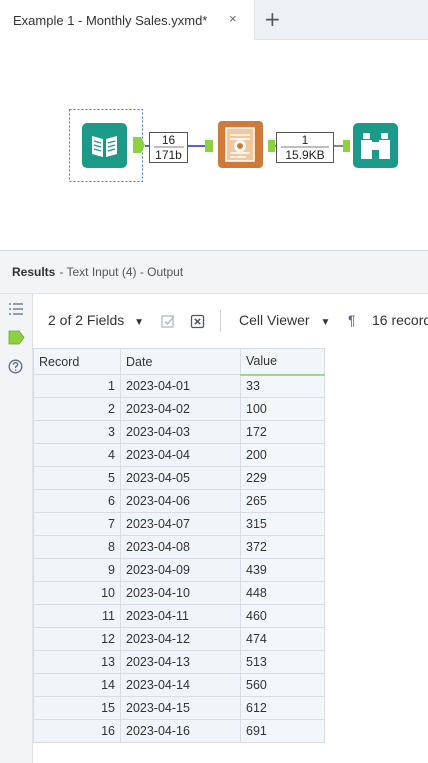  Describe the element at coordinates (16, 528) in the screenshot. I see `results-side-rail` at that location.